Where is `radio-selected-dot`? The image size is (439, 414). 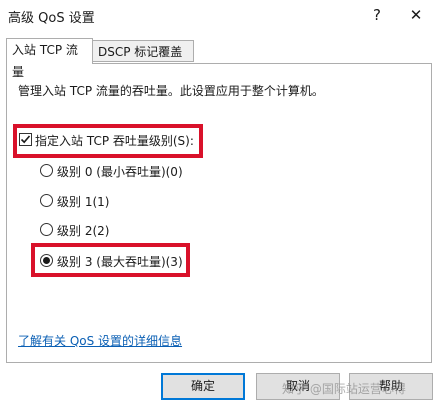 radio-selected-dot is located at coordinates (46, 260).